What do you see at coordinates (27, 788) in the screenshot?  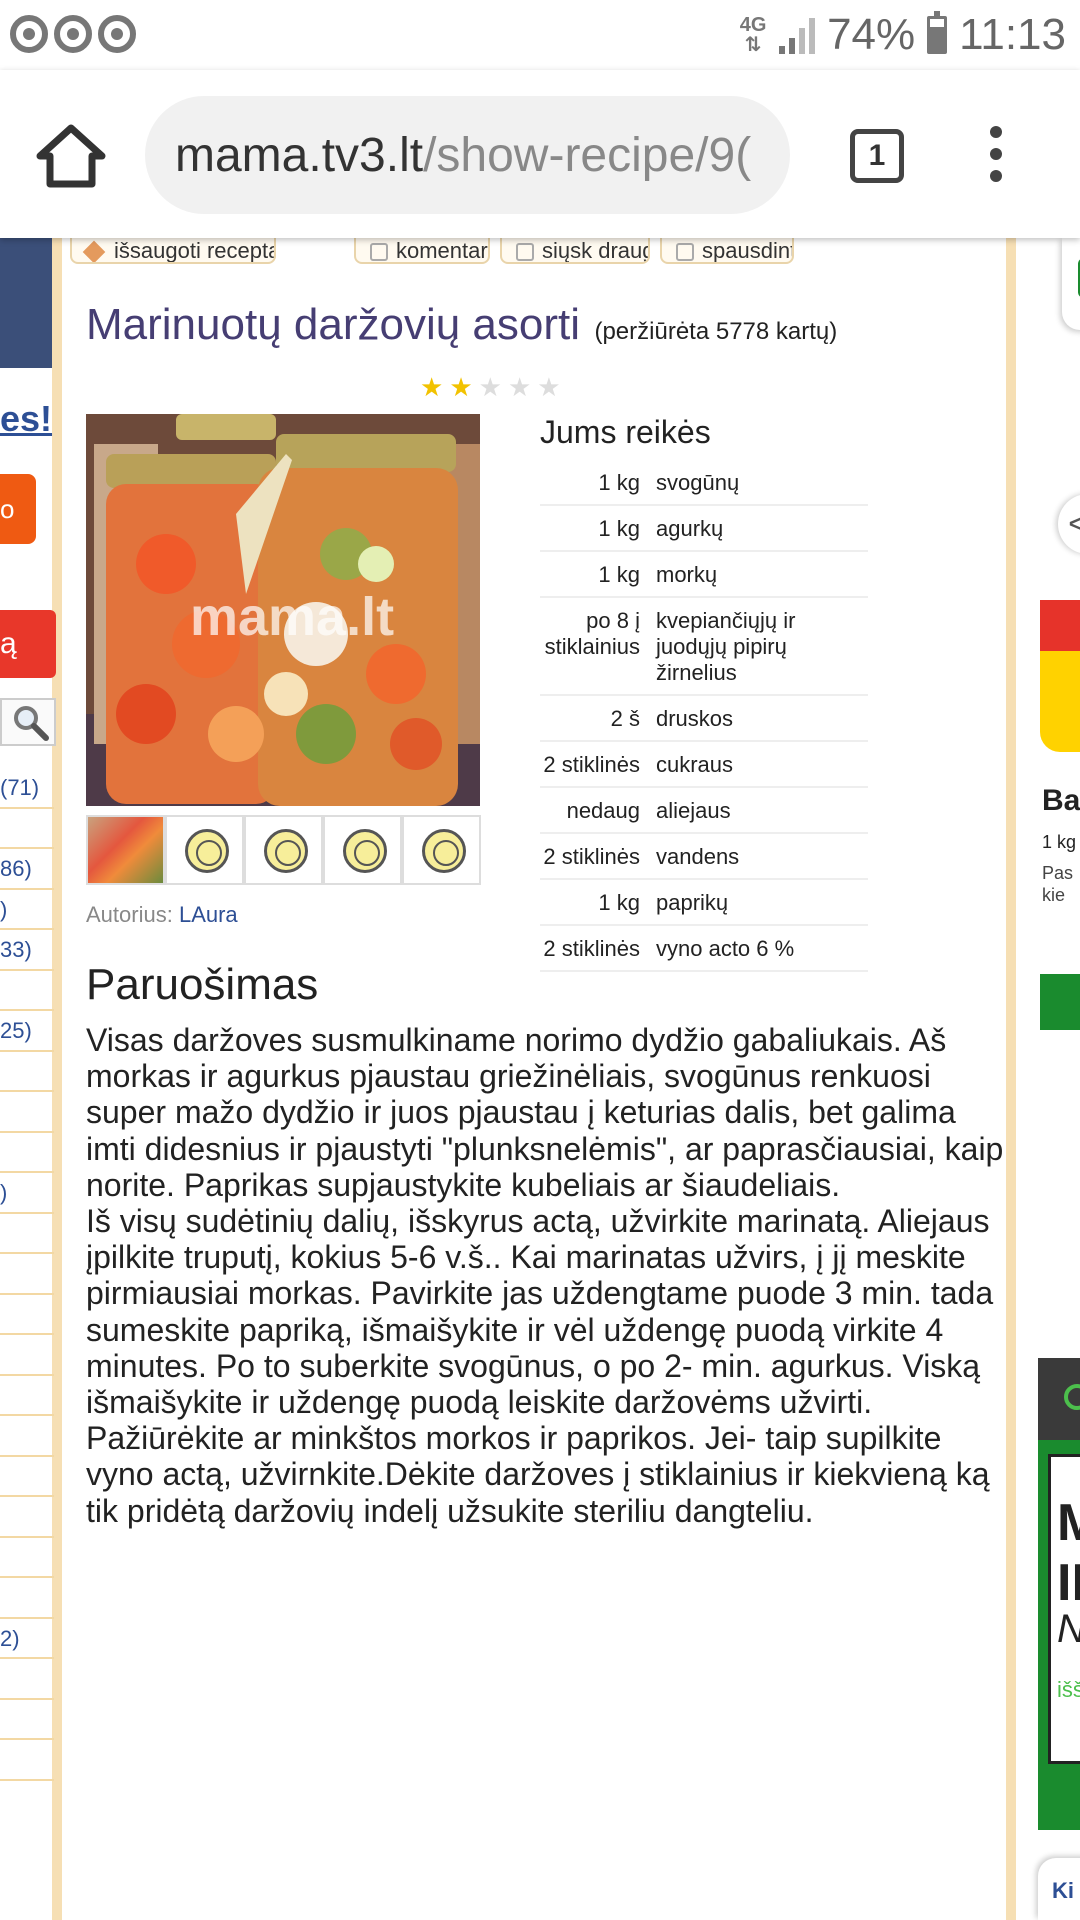 I see `sidebar-category-item: (71)` at bounding box center [27, 788].